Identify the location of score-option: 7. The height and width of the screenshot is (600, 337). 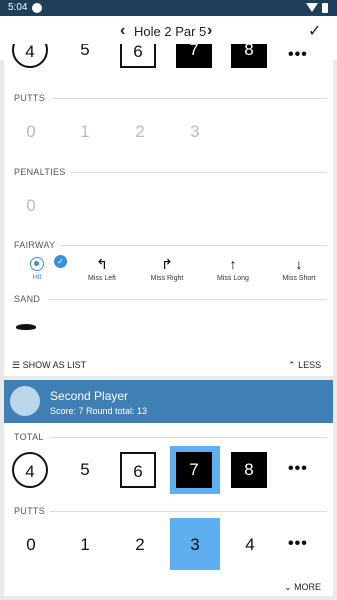
(194, 56).